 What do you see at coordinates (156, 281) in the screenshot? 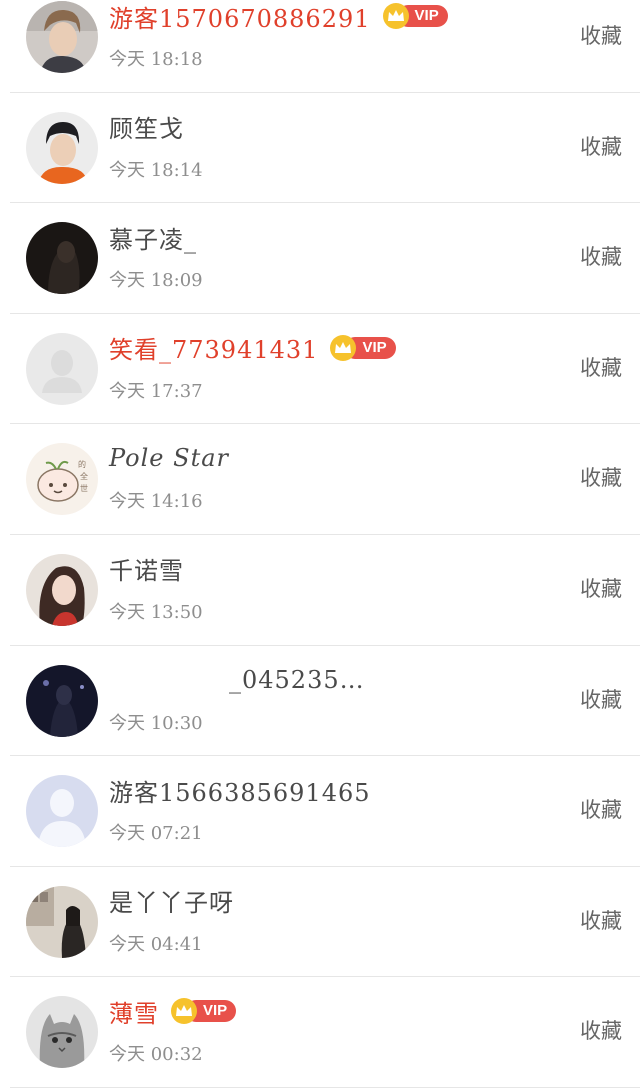
I see `visit-time: 今天 18:09` at bounding box center [156, 281].